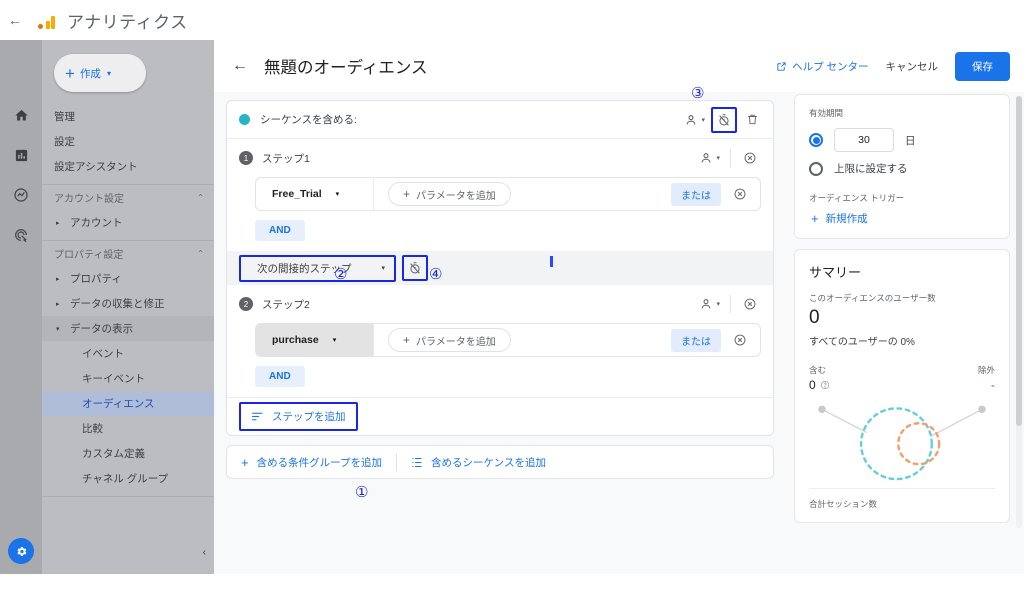 The height and width of the screenshot is (614, 1024). Describe the element at coordinates (128, 303) in the screenshot. I see `sidebar-item-data-collection: ▸ データの収集と修正` at that location.